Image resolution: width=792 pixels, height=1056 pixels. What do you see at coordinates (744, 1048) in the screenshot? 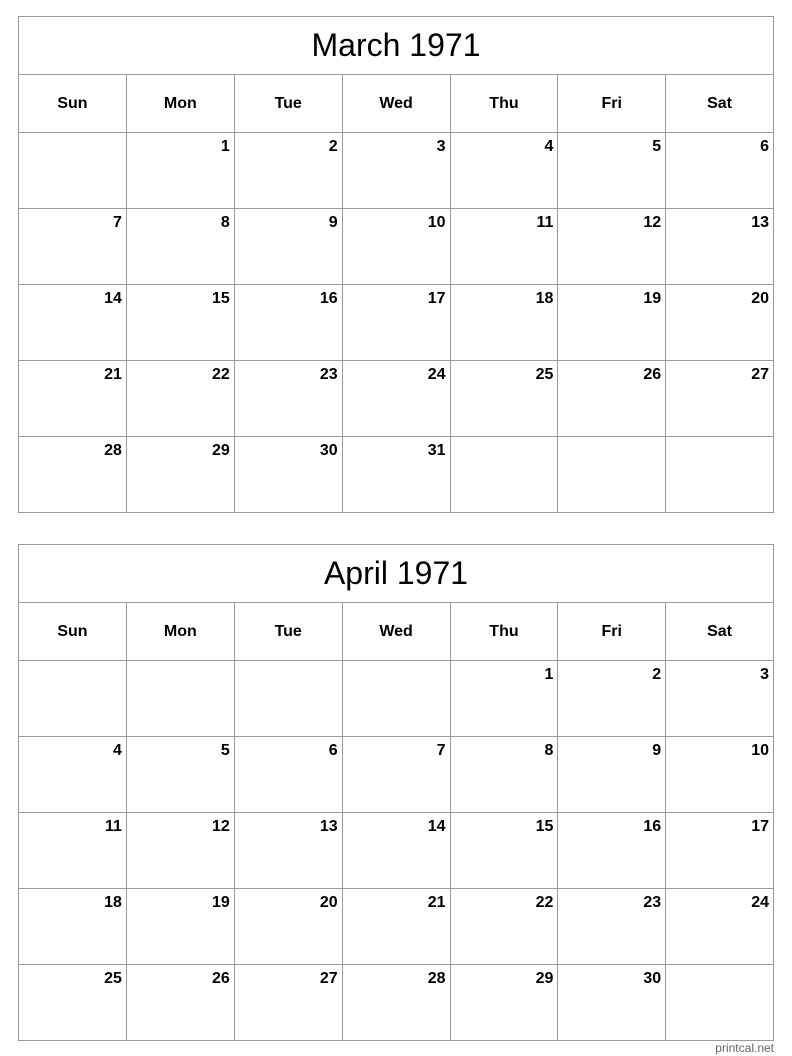
I see `credit-text: printcal.net` at bounding box center [744, 1048].